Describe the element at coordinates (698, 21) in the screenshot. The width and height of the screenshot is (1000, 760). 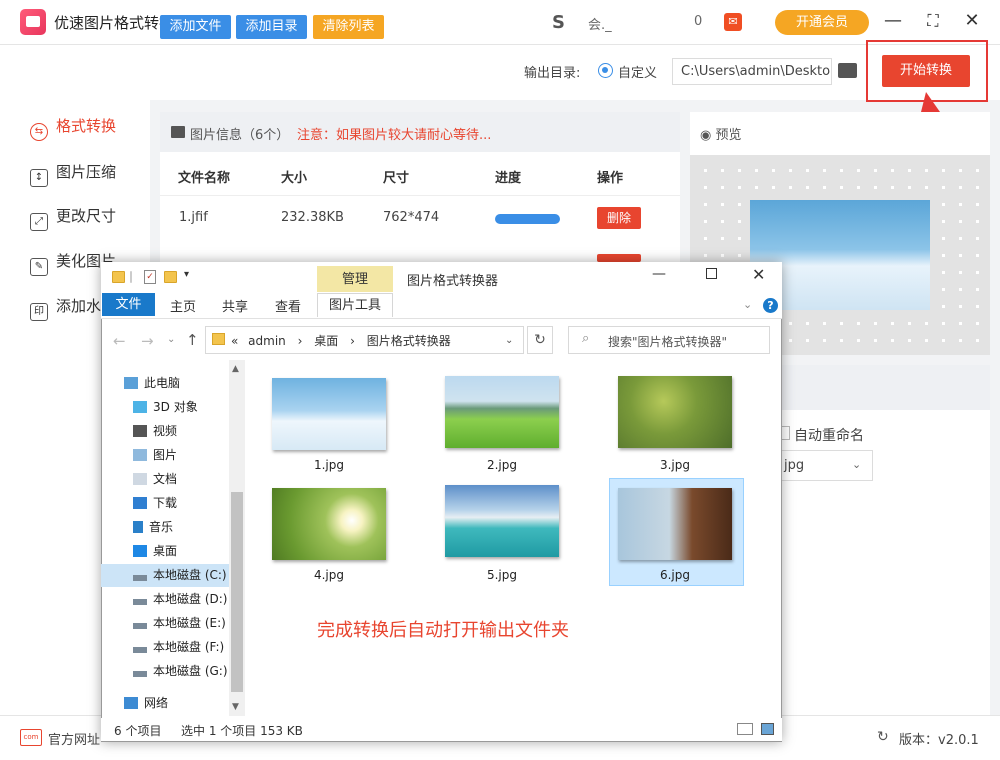
I see `message-count: 0` at that location.